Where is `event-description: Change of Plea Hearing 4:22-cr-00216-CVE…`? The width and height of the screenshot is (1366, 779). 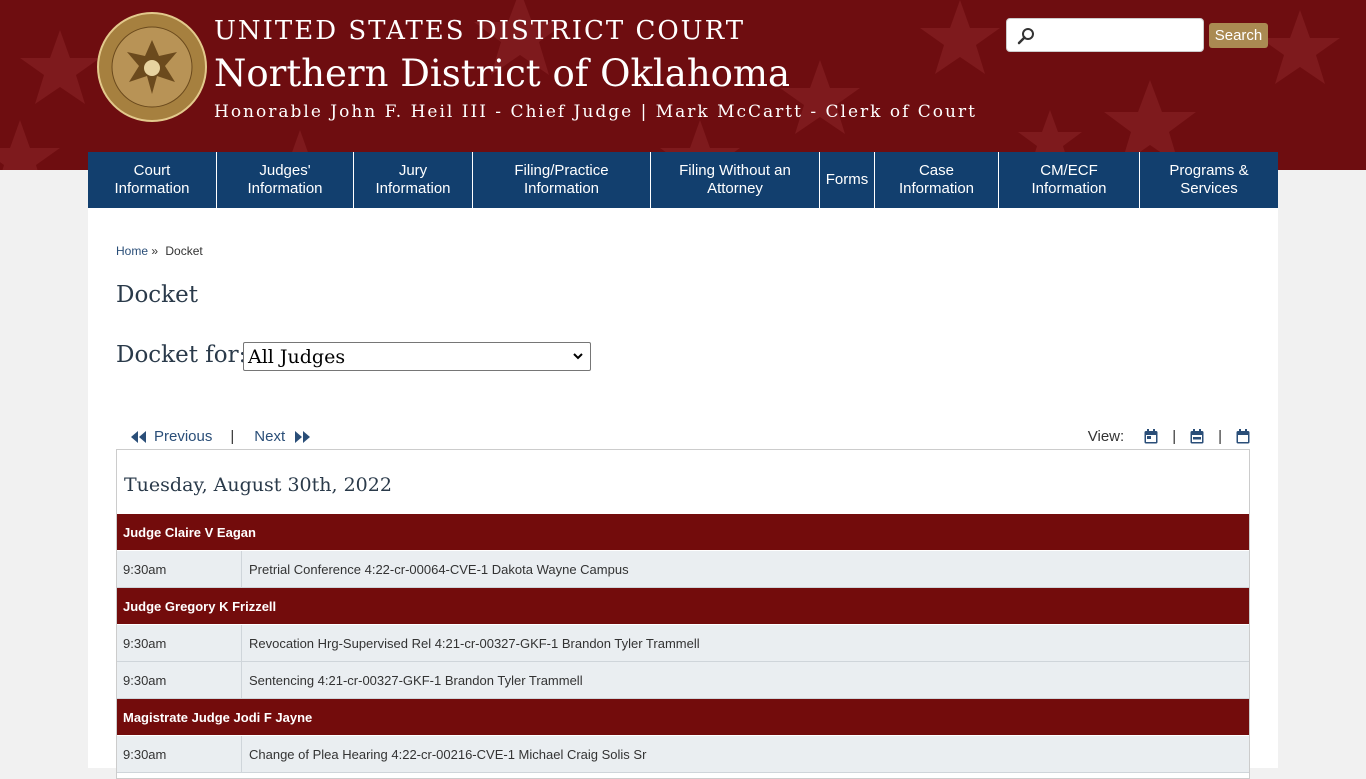
event-description: Change of Plea Hearing 4:22-cr-00216-CVE… is located at coordinates (448, 754).